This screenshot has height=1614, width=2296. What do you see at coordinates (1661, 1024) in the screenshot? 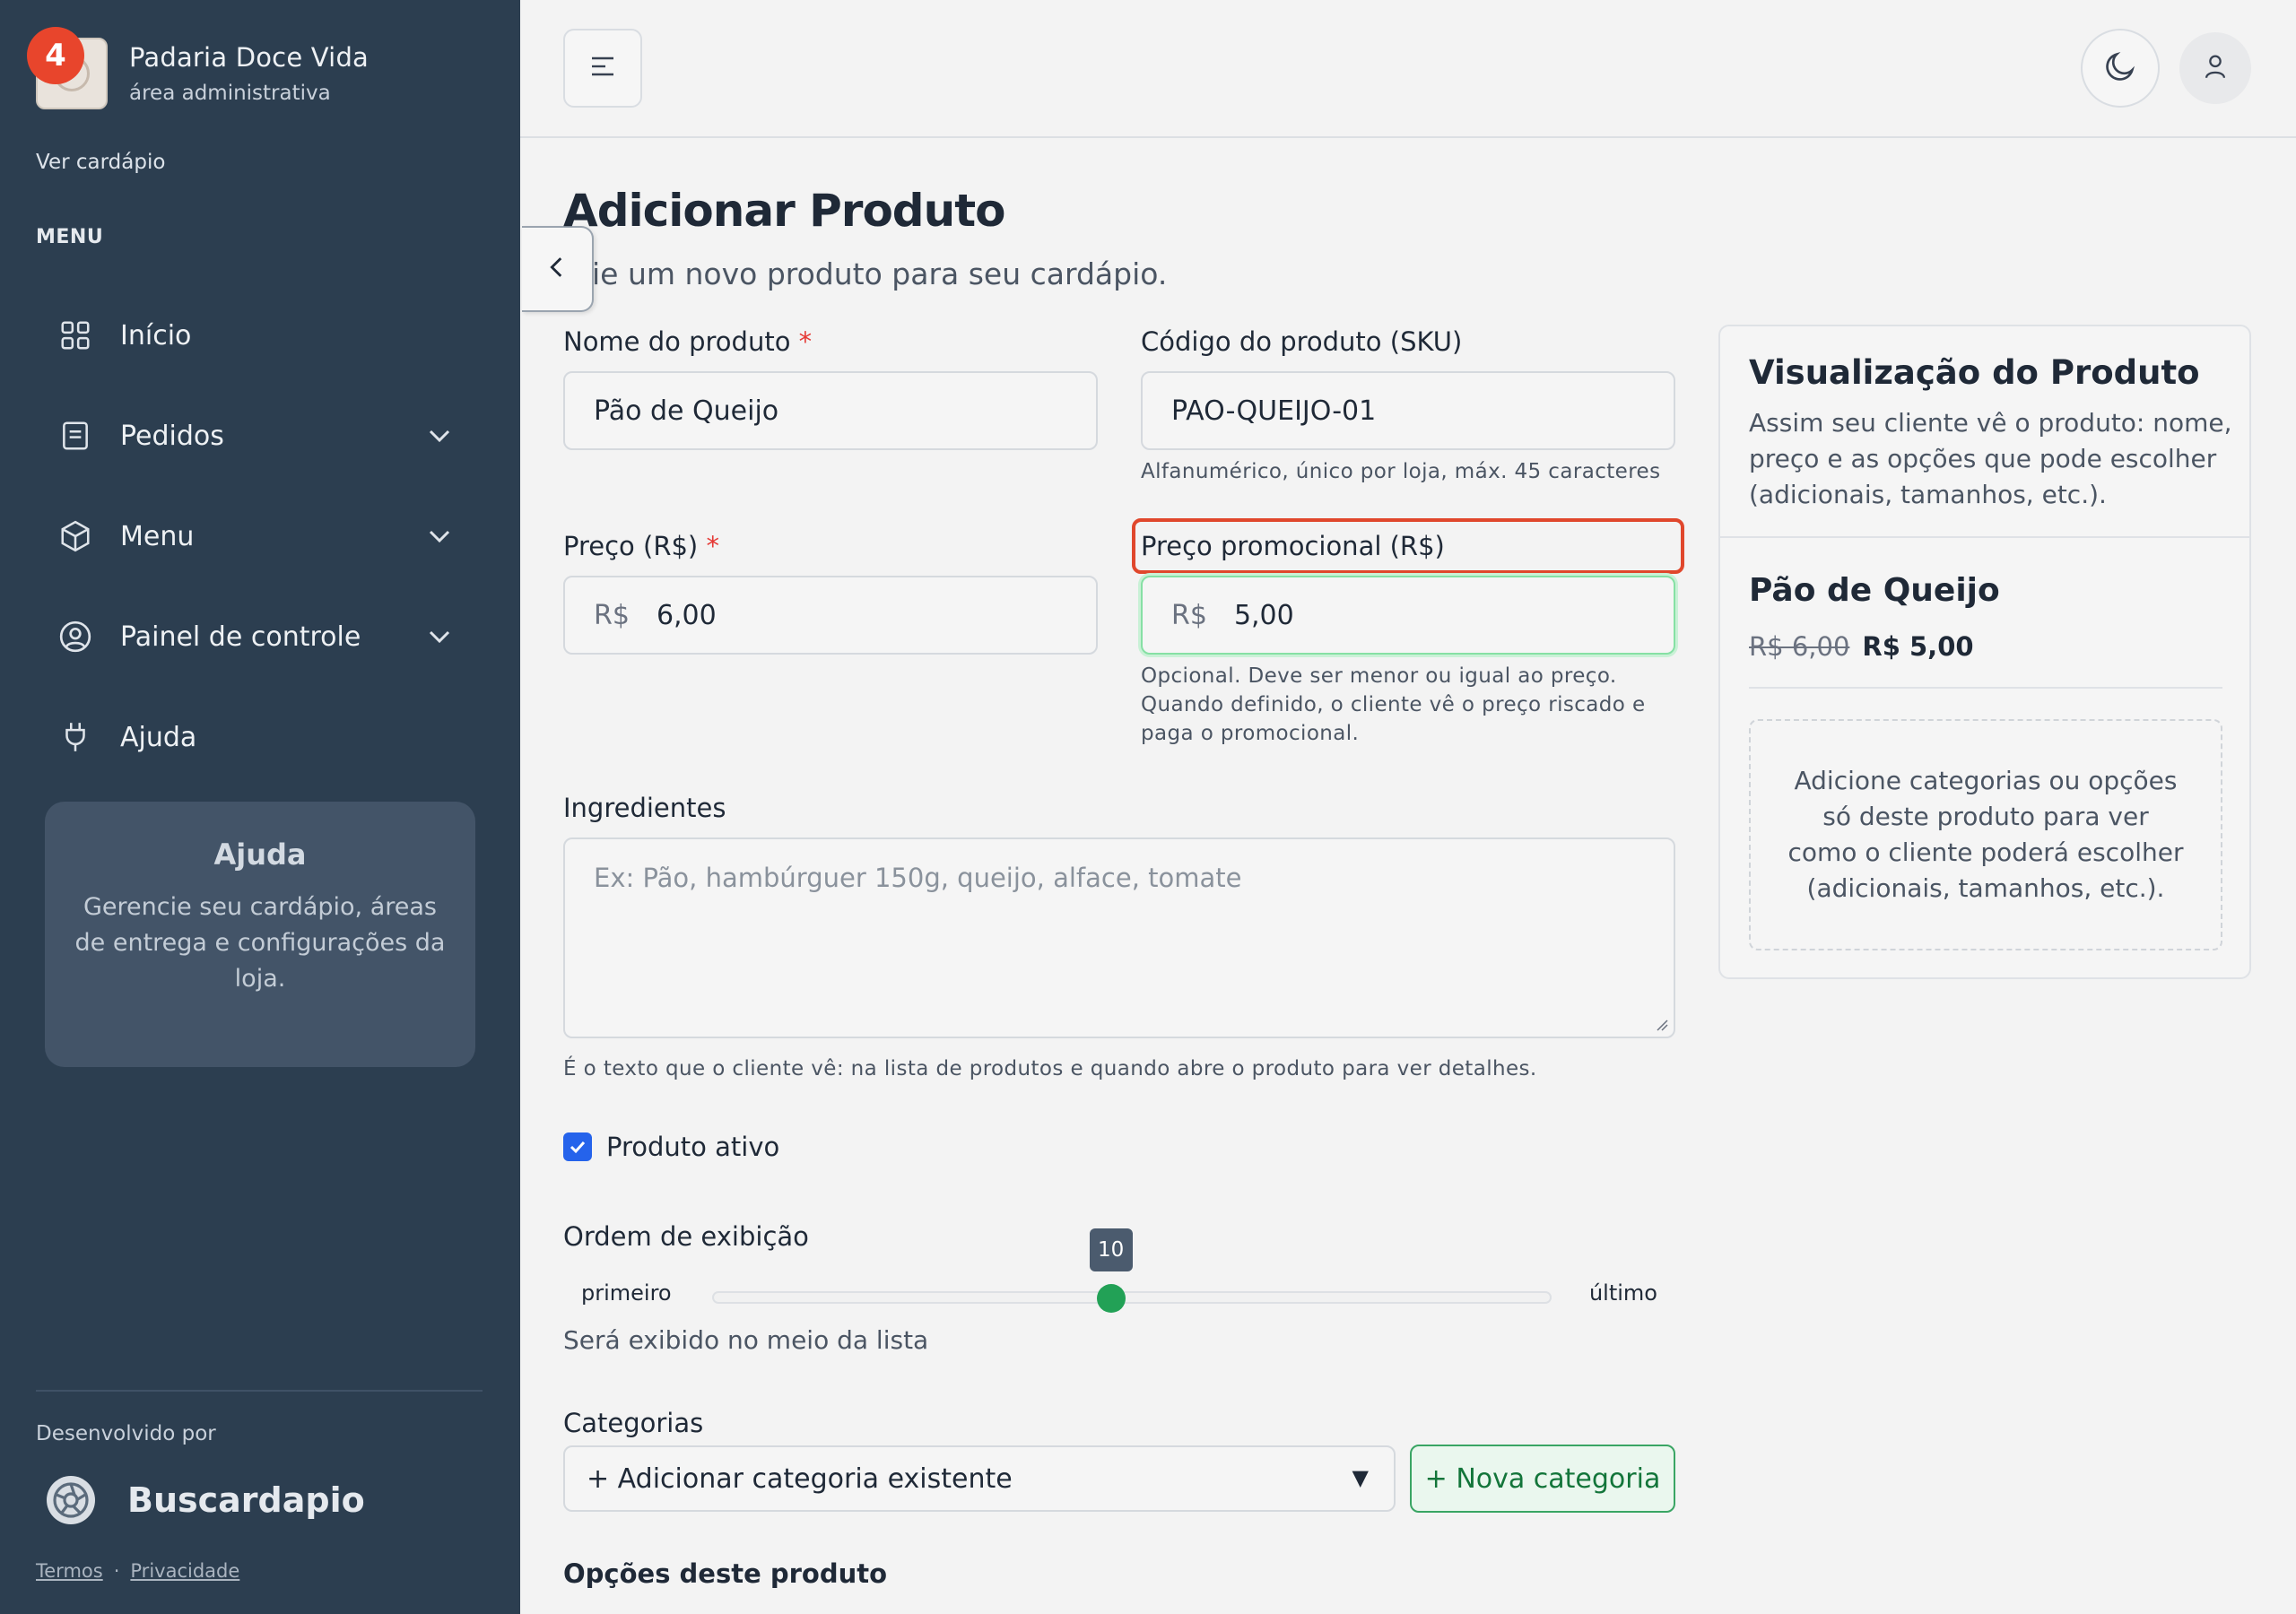
I see `resize-grip-icon` at bounding box center [1661, 1024].